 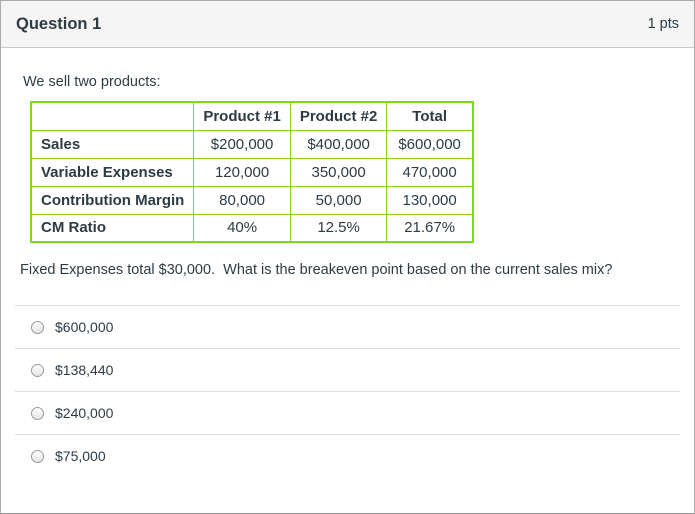 I want to click on answer-option-label: $600,000, so click(x=84, y=327).